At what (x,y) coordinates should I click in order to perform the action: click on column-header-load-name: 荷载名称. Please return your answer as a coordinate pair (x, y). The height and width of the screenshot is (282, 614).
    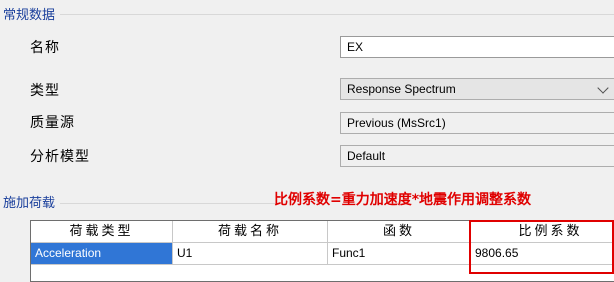
    Looking at the image, I should click on (250, 232).